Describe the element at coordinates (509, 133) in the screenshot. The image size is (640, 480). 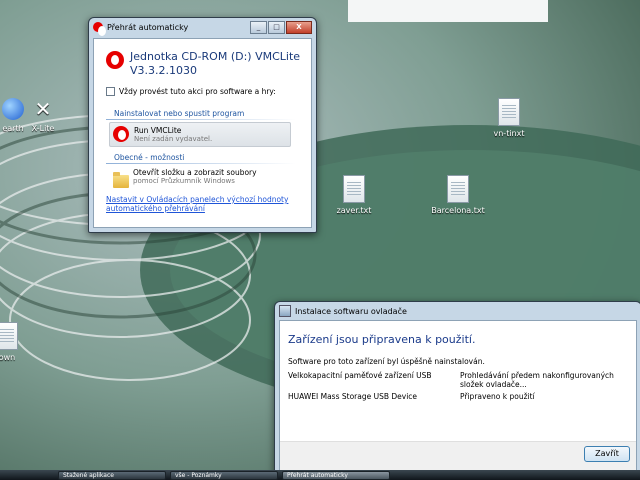
I see `desktop-icon-label: vn-tinxt` at that location.